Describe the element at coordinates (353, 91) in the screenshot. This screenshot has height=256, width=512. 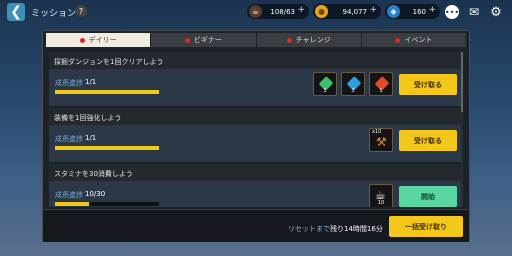
I see `reward-qty: 3` at that location.